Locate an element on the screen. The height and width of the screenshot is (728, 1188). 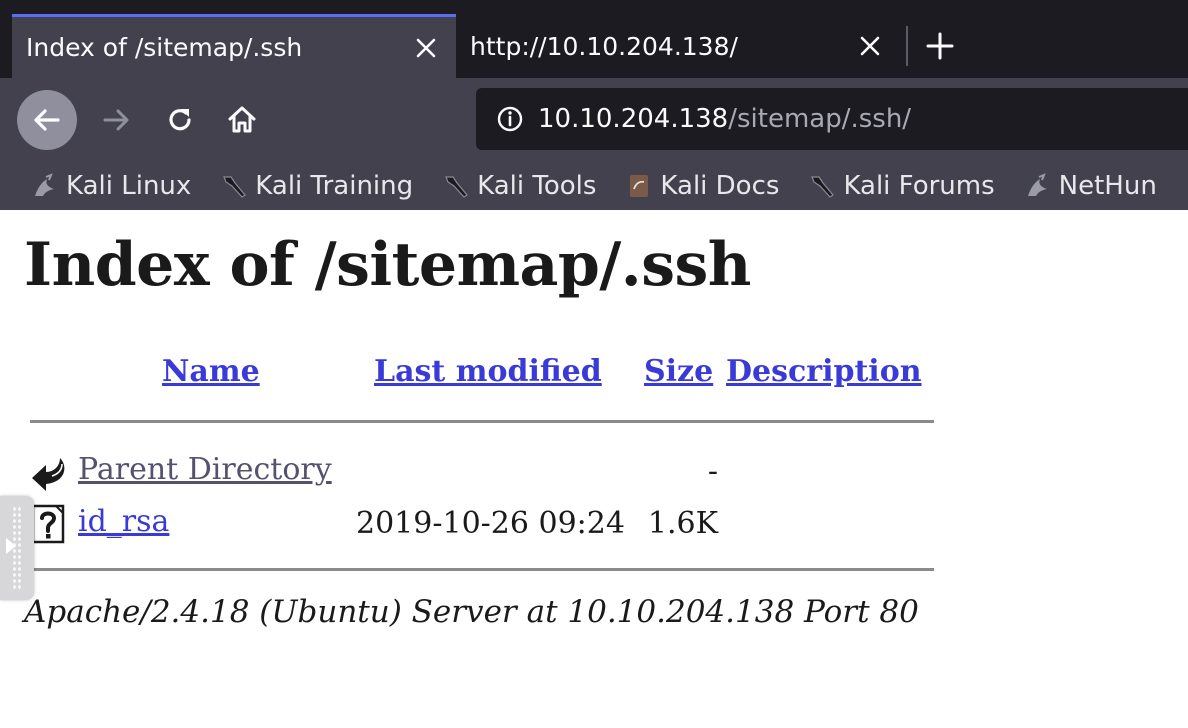
back-arrow-icon is located at coordinates (50, 472).